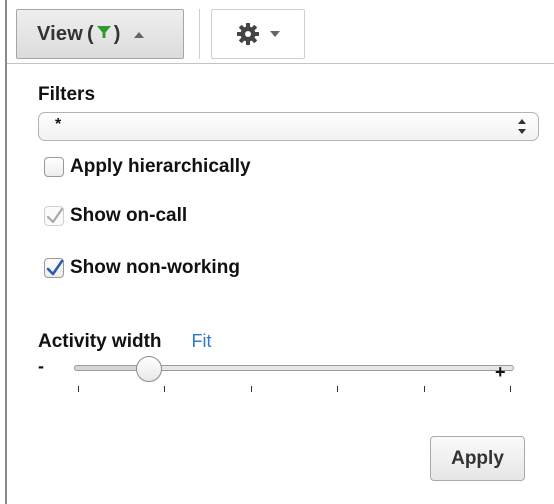 Image resolution: width=554 pixels, height=504 pixels. Describe the element at coordinates (155, 267) in the screenshot. I see `show-non-working-label: Show non-working` at that location.